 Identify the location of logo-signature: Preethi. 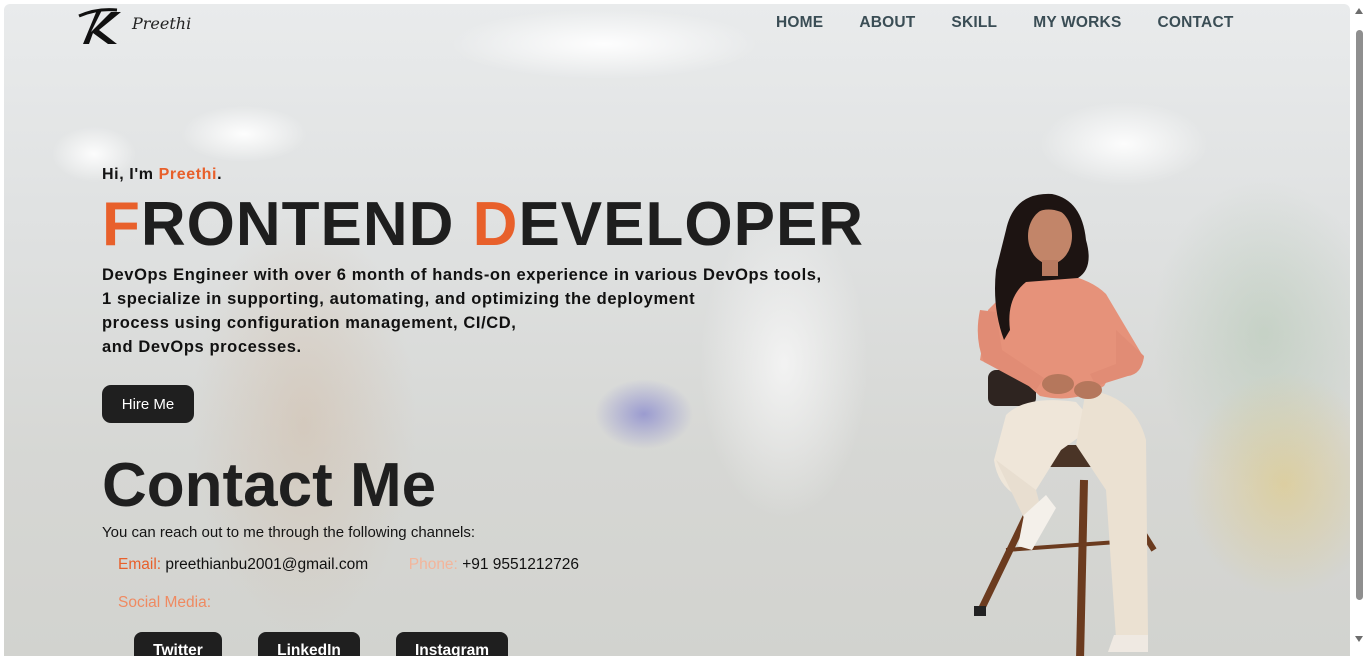
(162, 23).